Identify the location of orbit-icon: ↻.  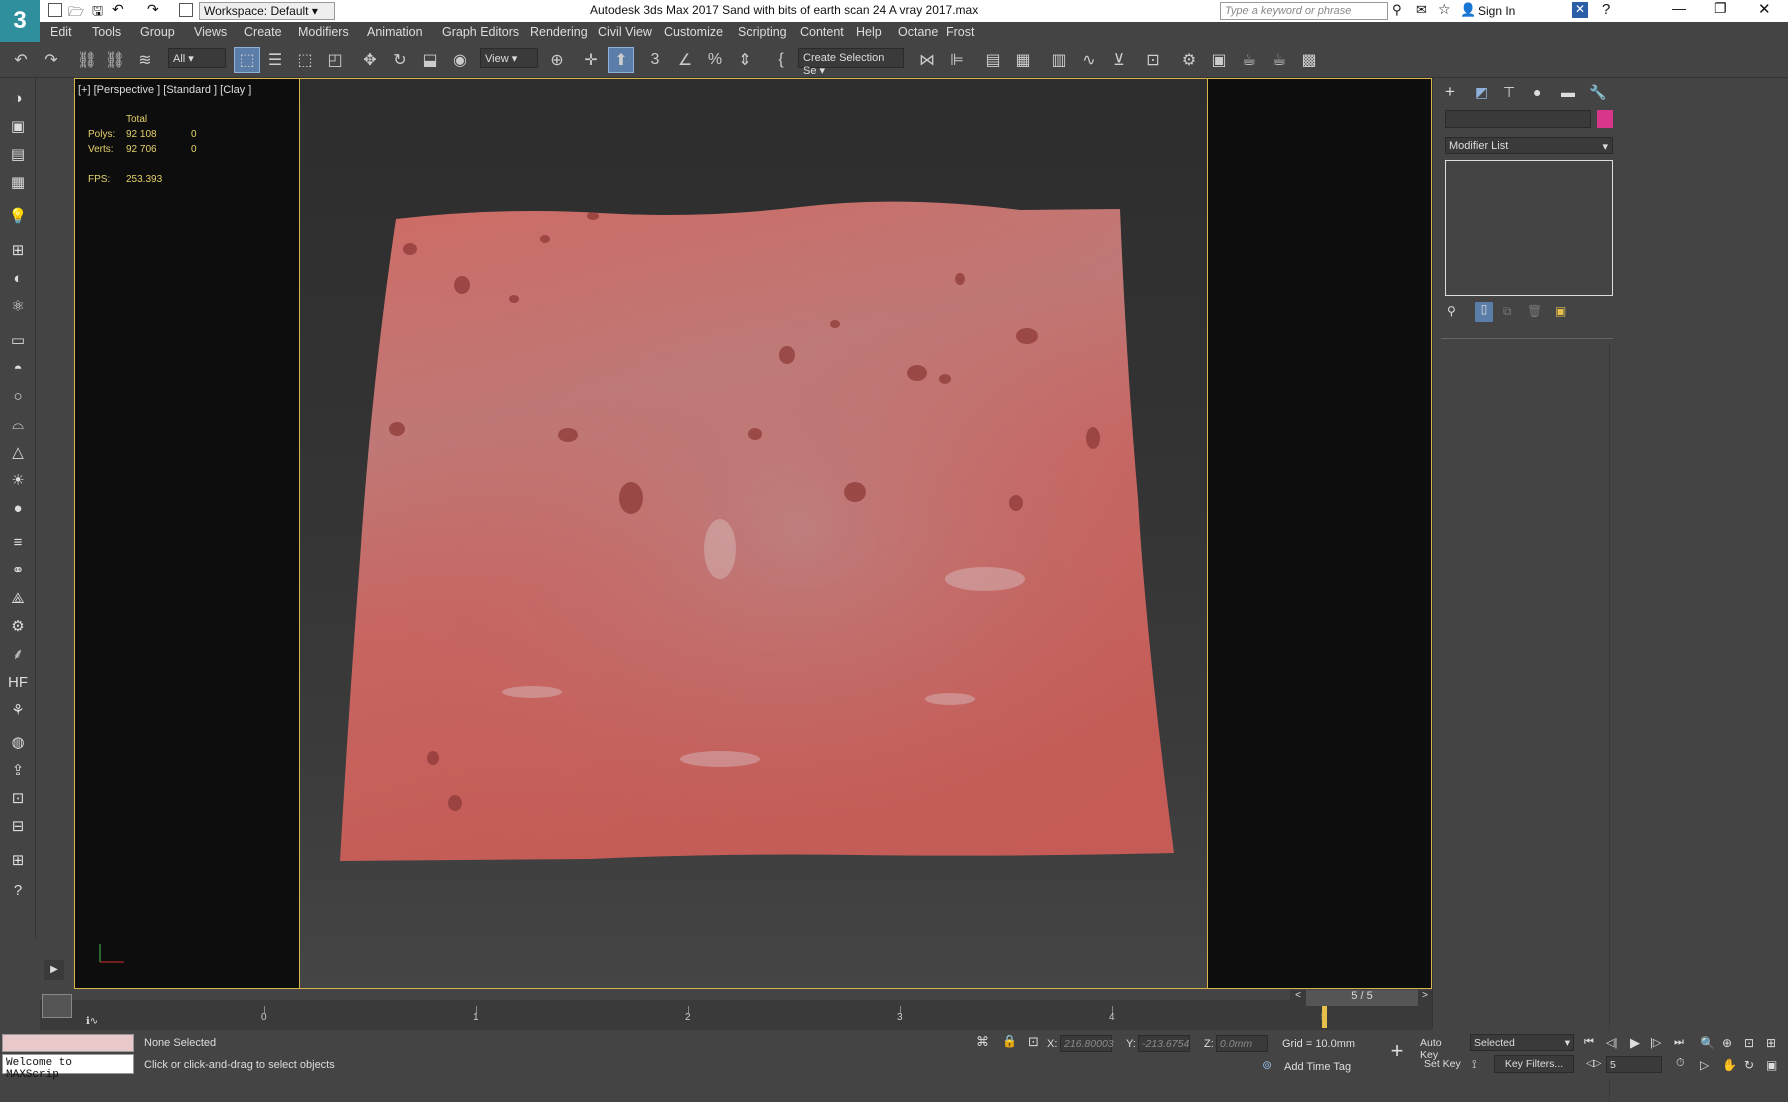
(1749, 1065).